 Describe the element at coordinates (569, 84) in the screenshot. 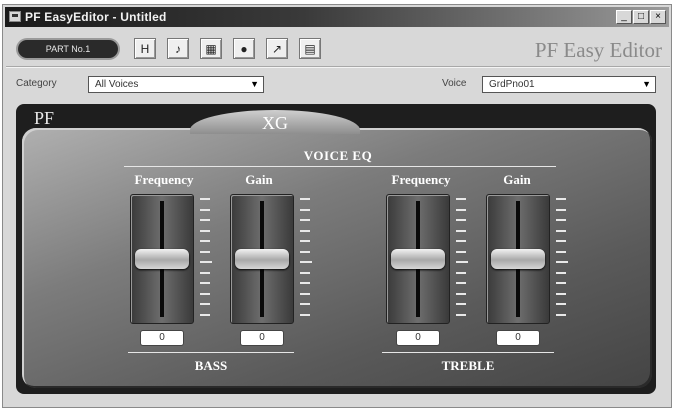

I see `voice-select: GrdPno01 ▼` at that location.